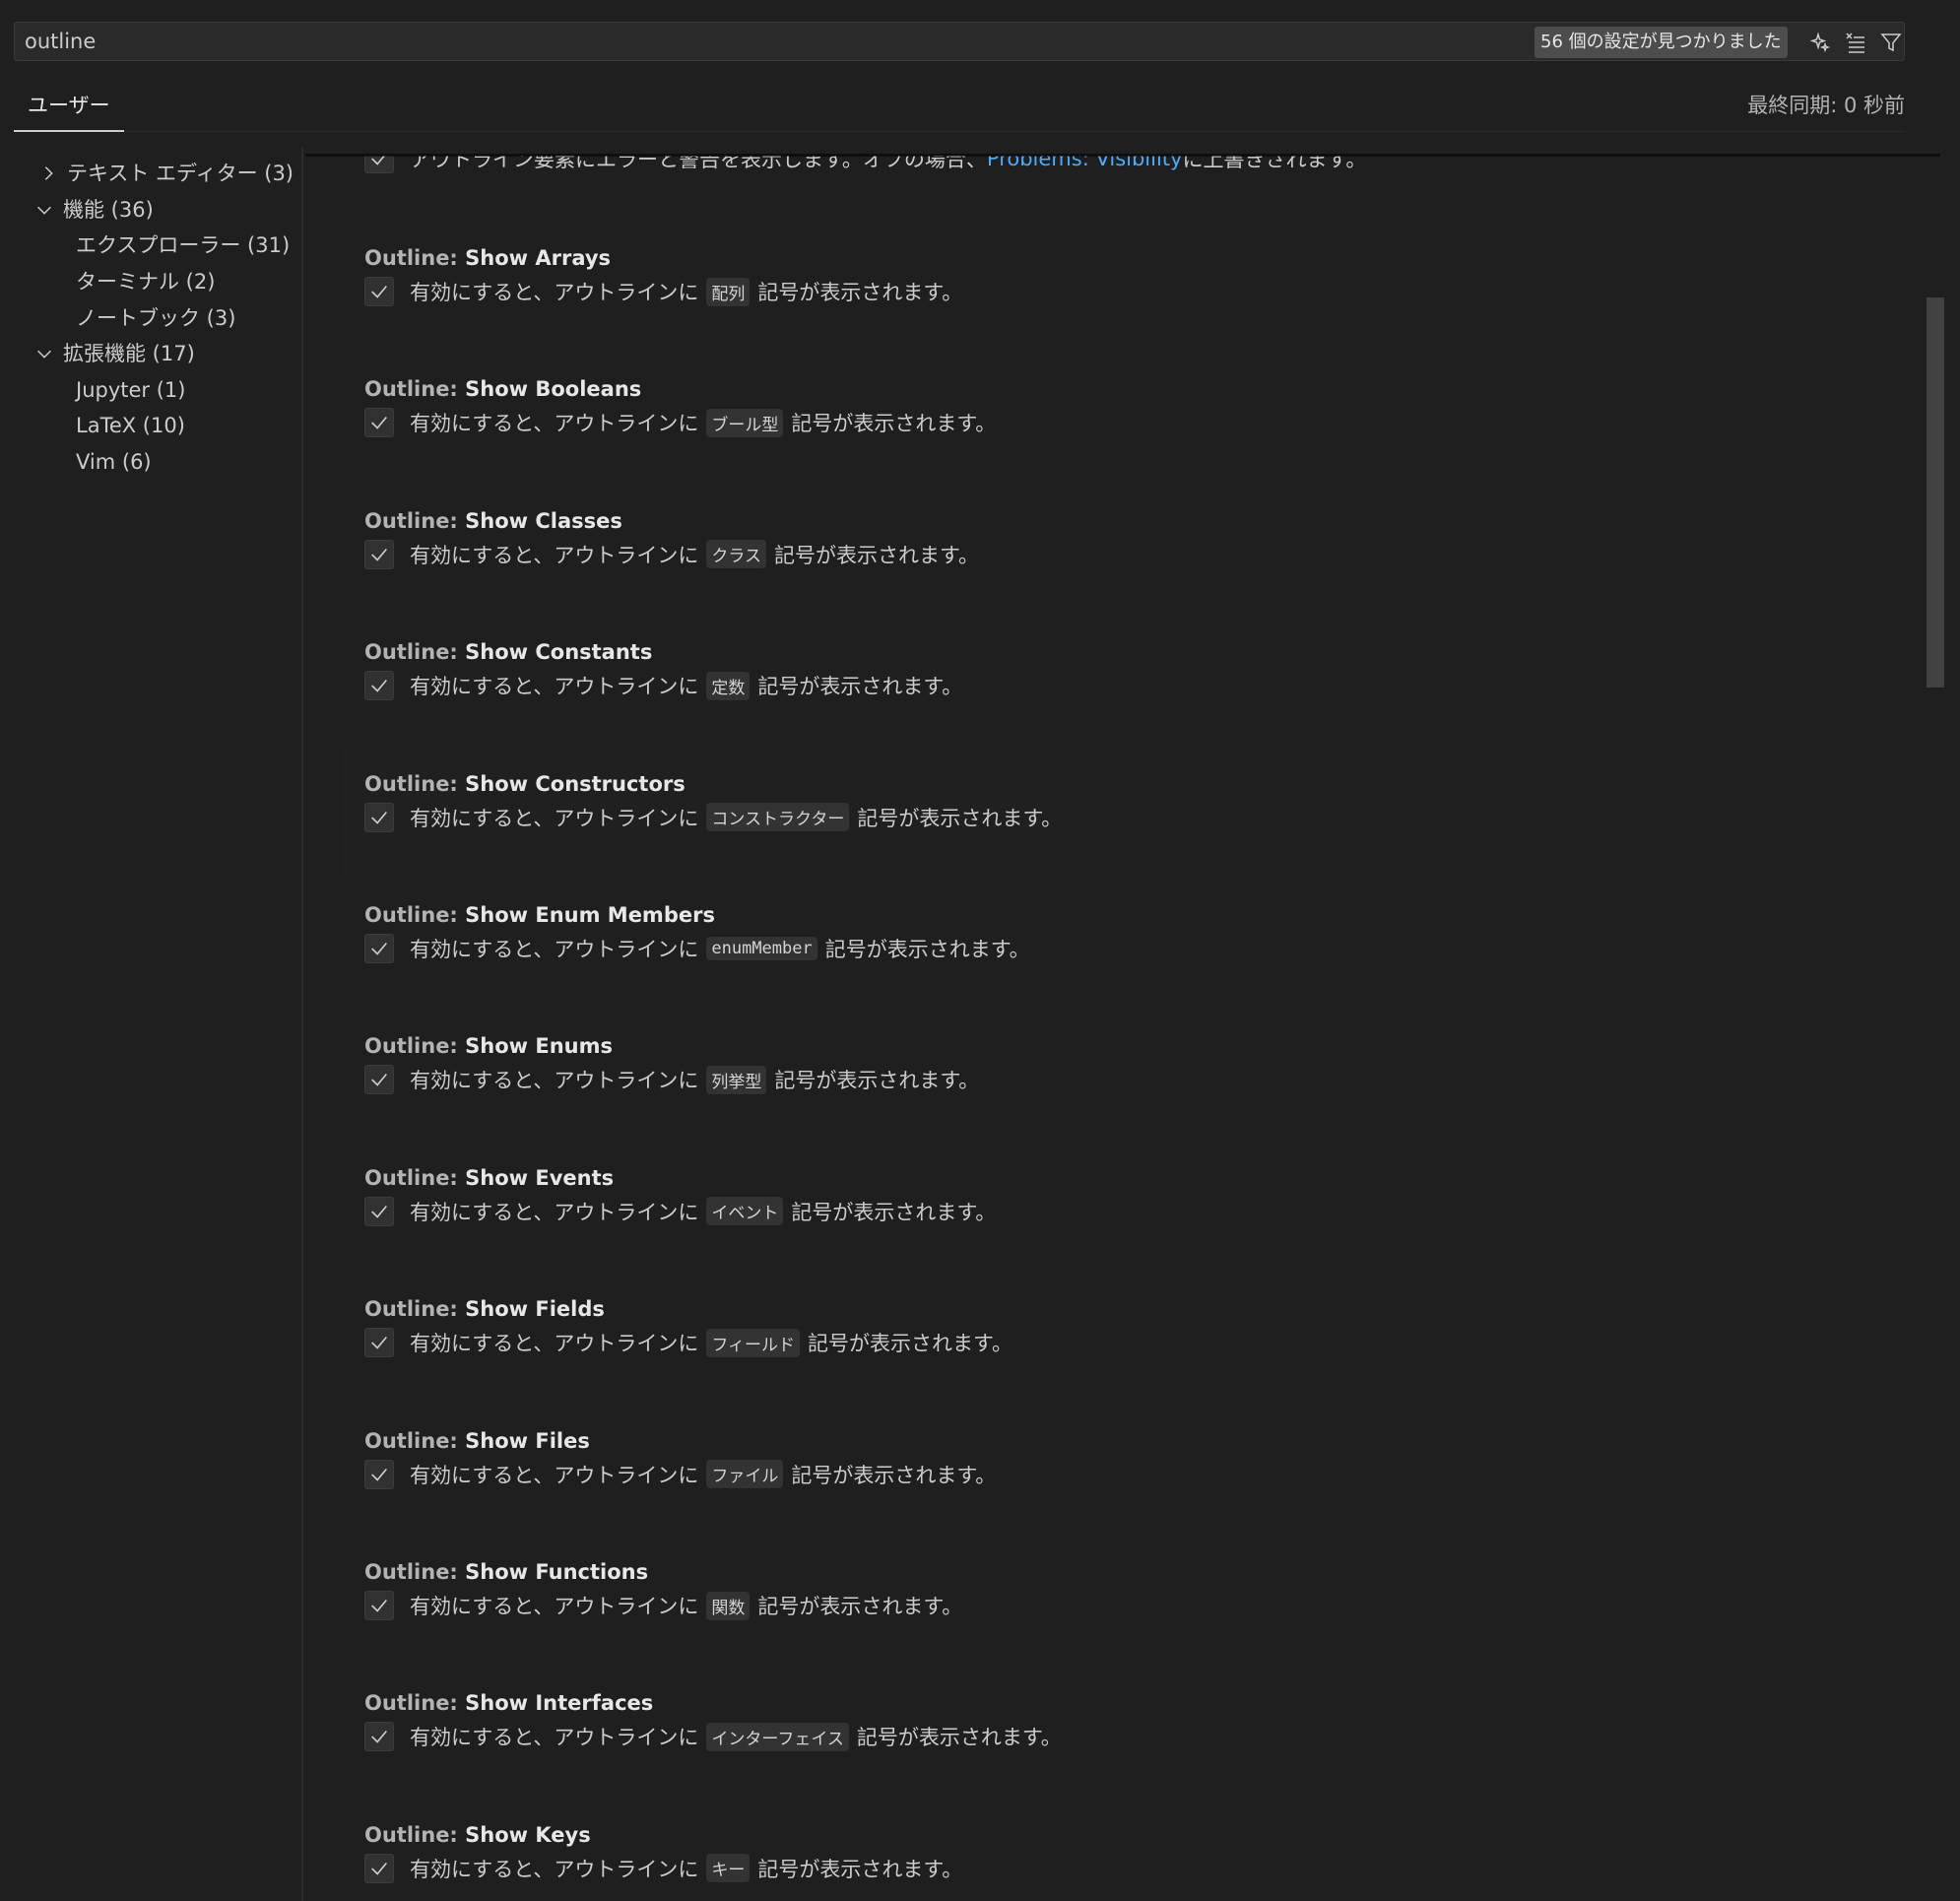  I want to click on setting-description: 有効にすると、アウトラインに 配列 記号が表示されます。, so click(686, 291).